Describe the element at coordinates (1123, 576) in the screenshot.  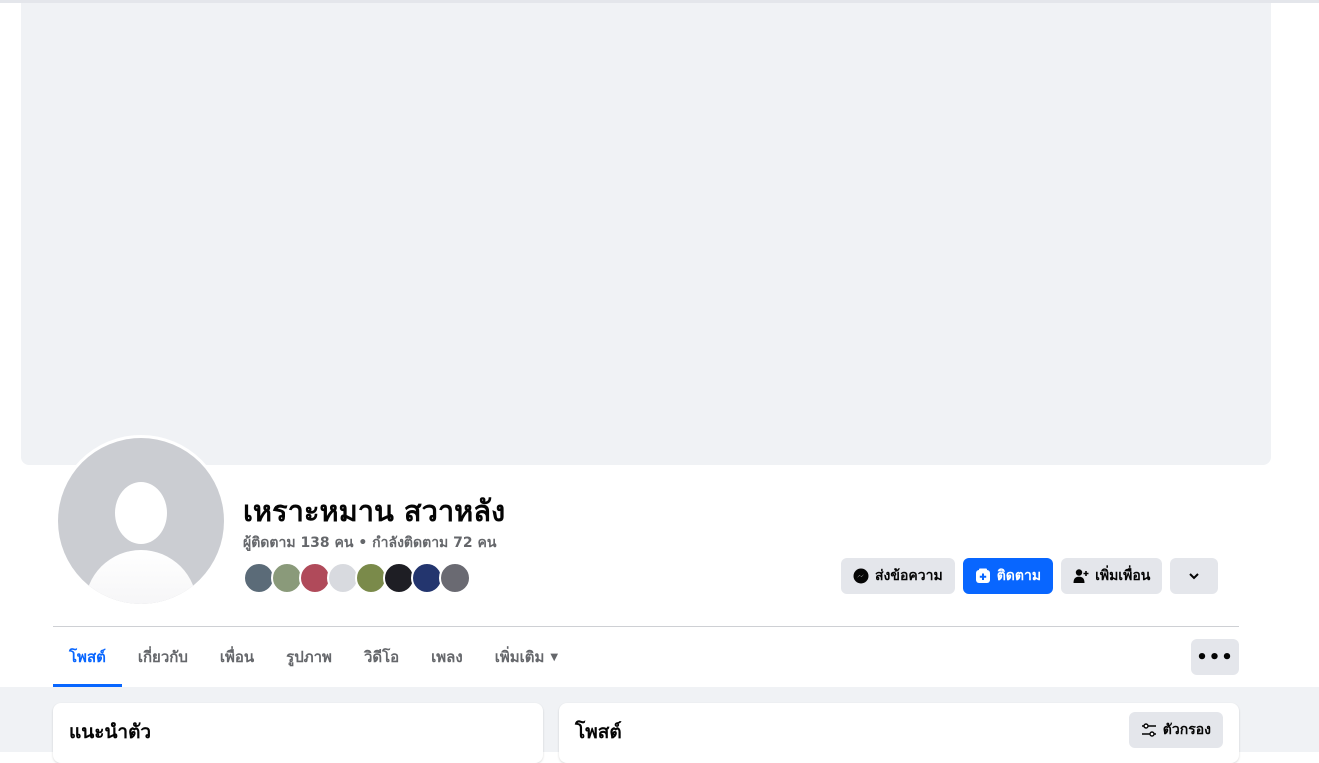
I see `add-friend-button-label: เพิ่มเพื่อน` at that location.